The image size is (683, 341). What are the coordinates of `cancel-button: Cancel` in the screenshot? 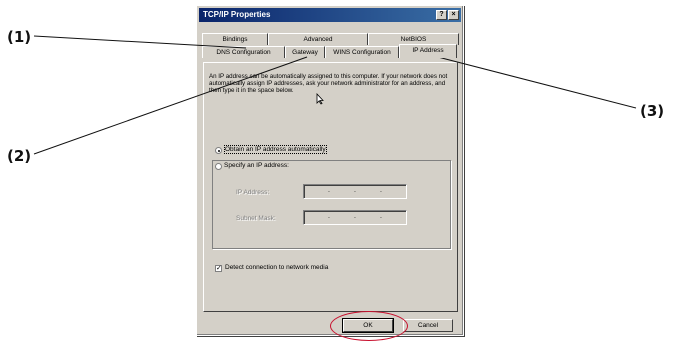 It's located at (428, 325).